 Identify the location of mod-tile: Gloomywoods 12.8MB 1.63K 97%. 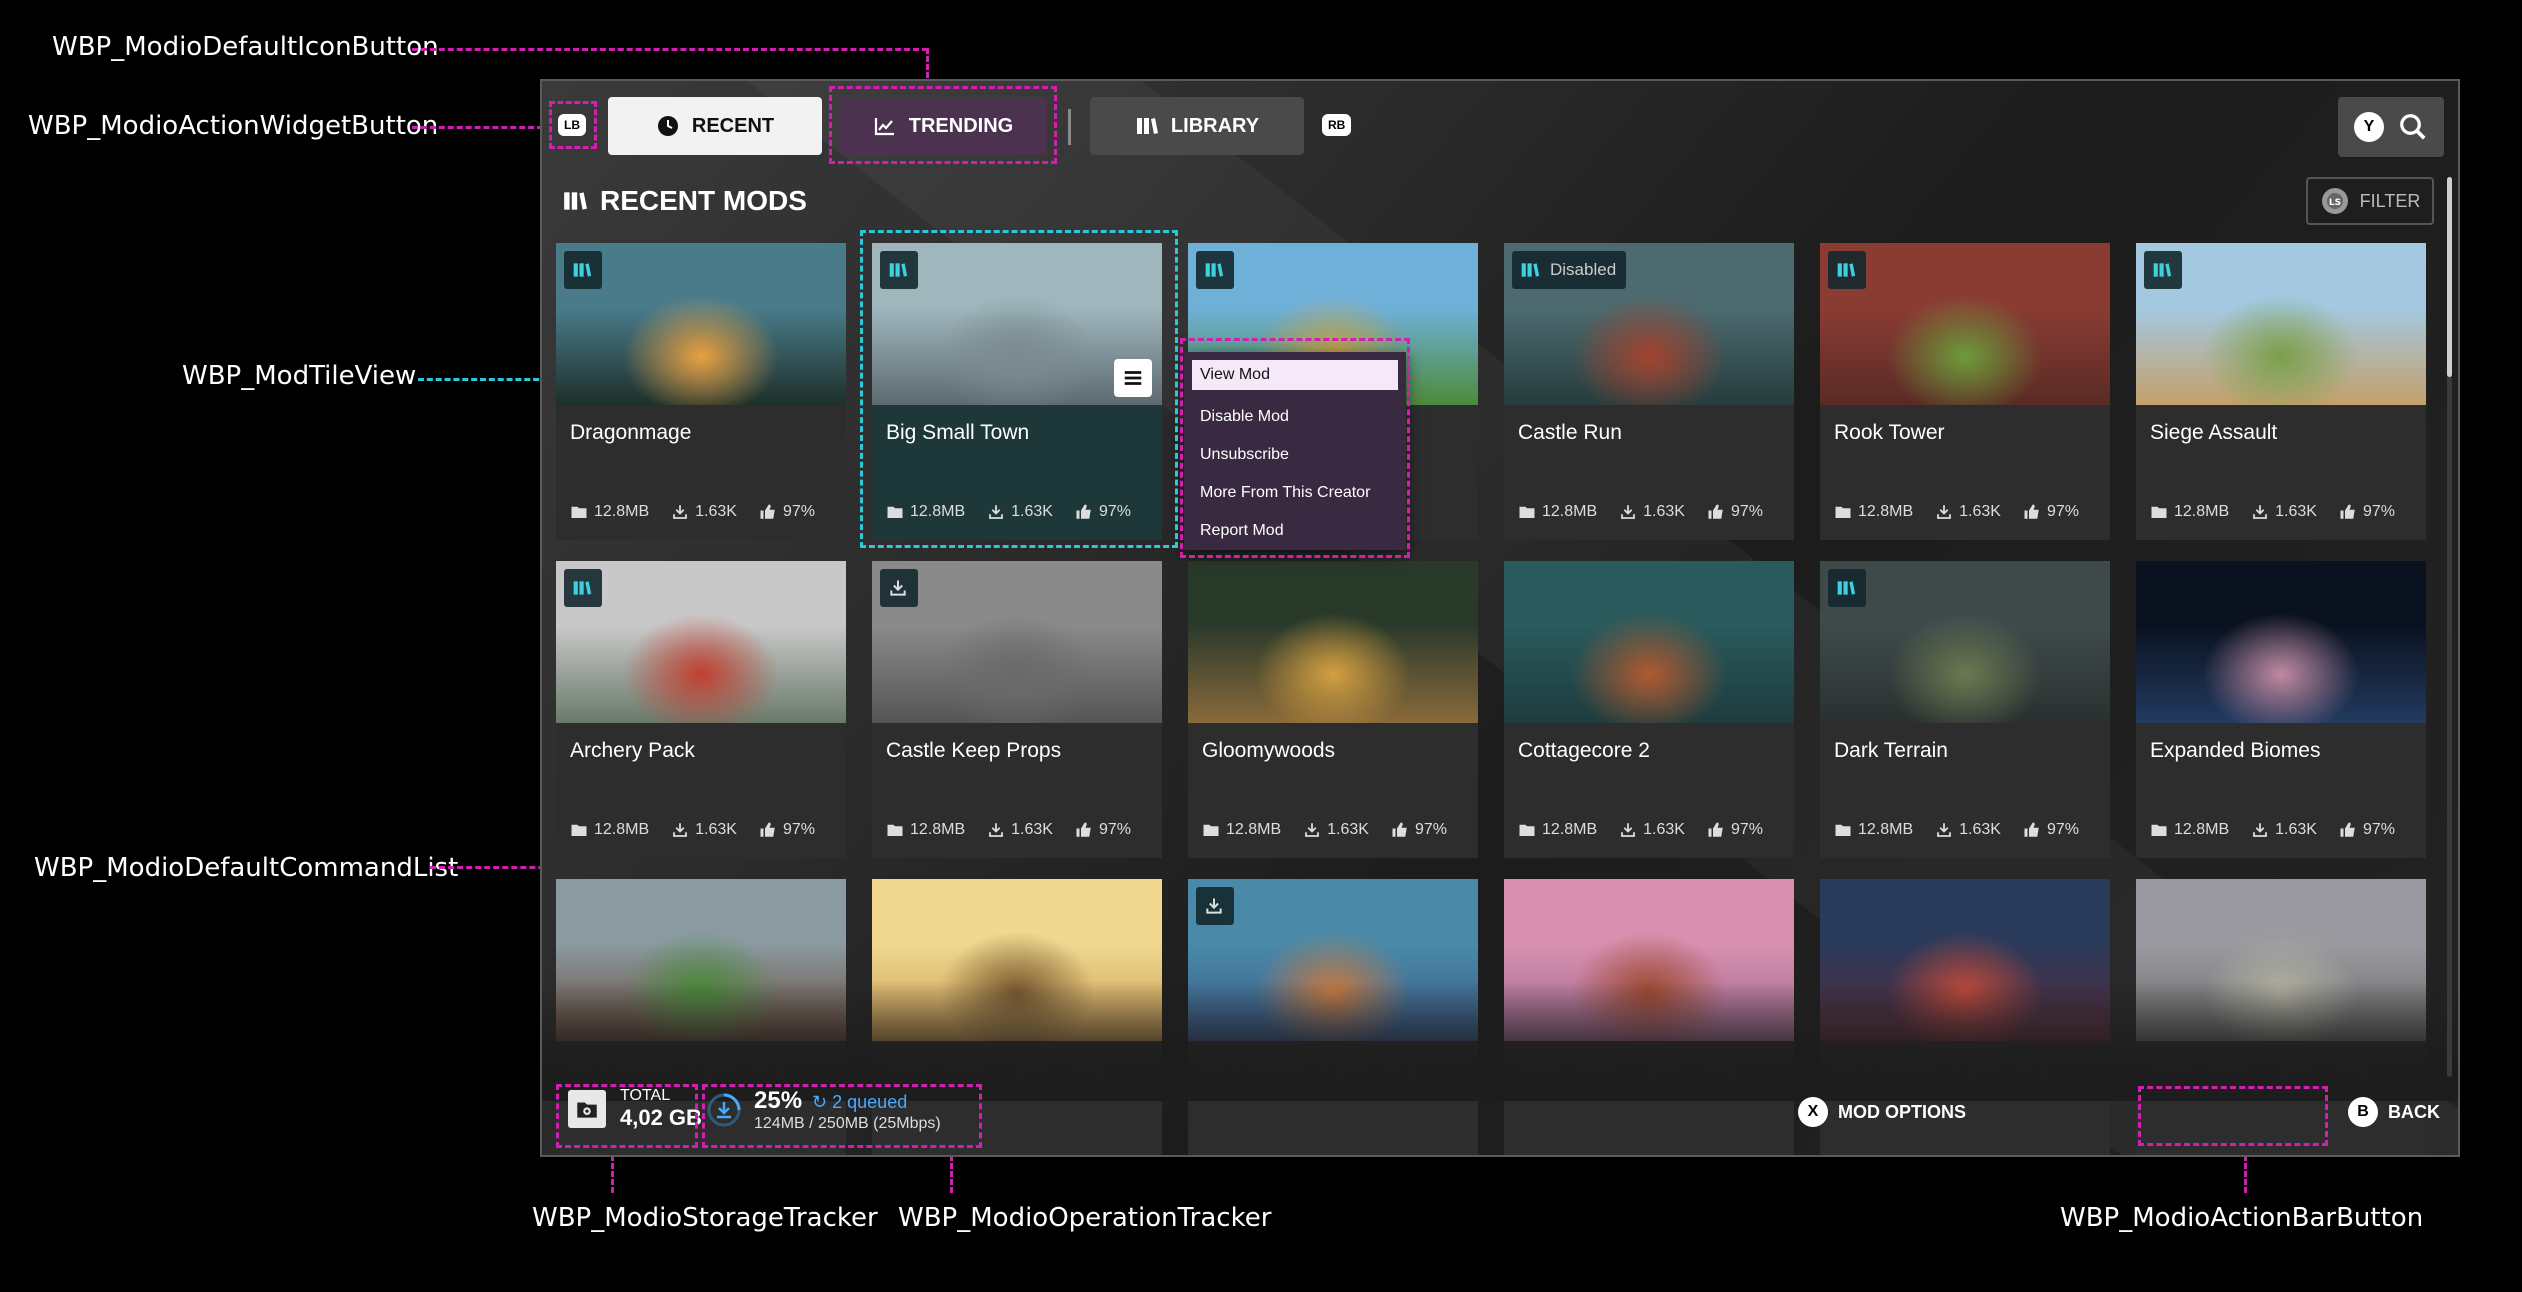
(1333, 709).